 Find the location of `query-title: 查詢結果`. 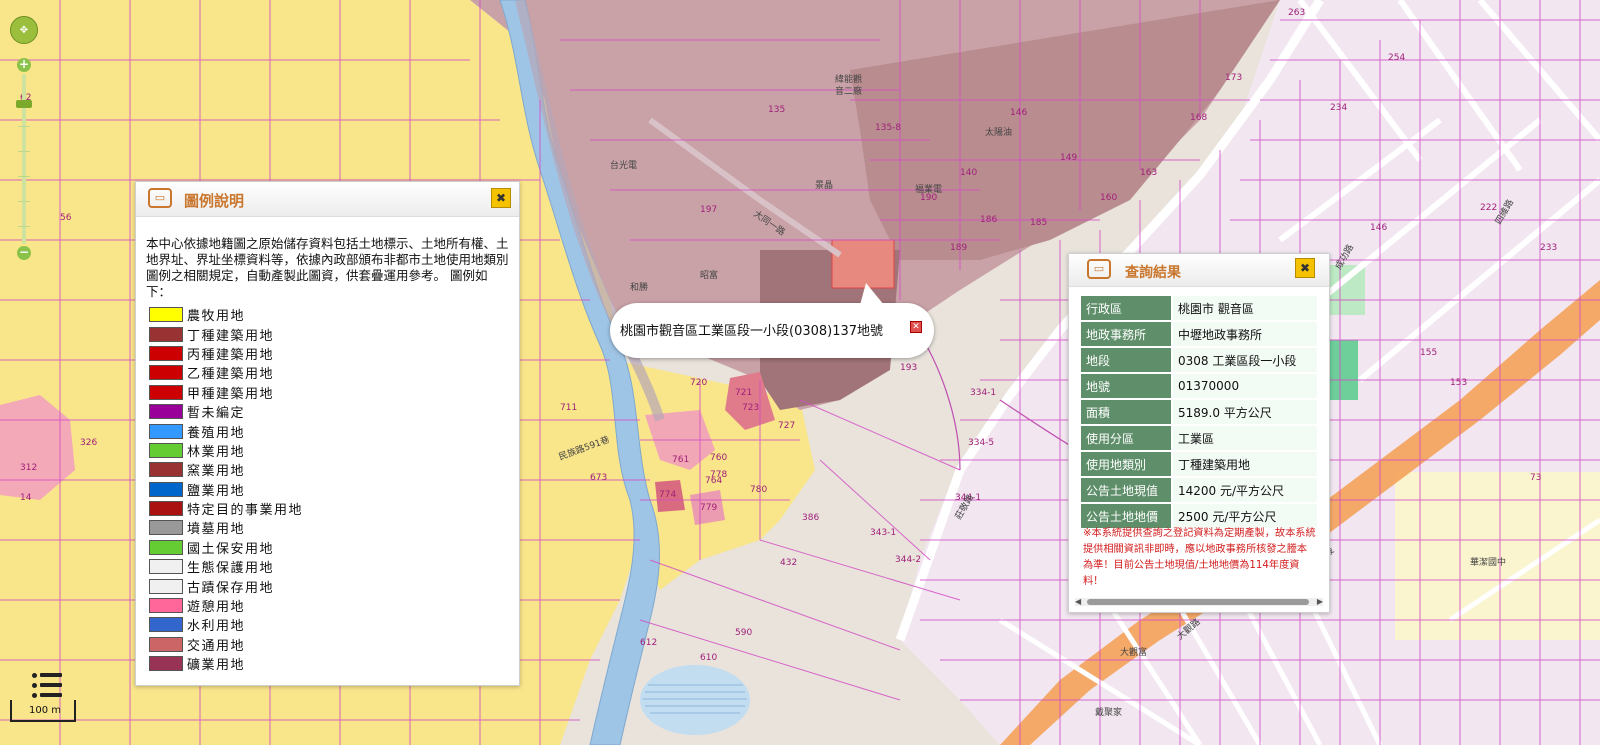

query-title: 查詢結果 is located at coordinates (1153, 273).